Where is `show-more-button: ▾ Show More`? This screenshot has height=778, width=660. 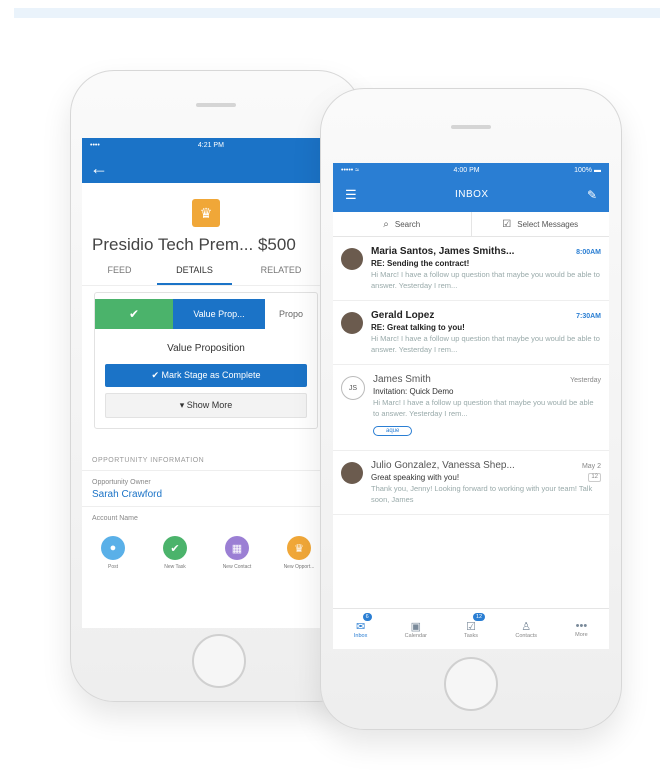 show-more-button: ▾ Show More is located at coordinates (206, 405).